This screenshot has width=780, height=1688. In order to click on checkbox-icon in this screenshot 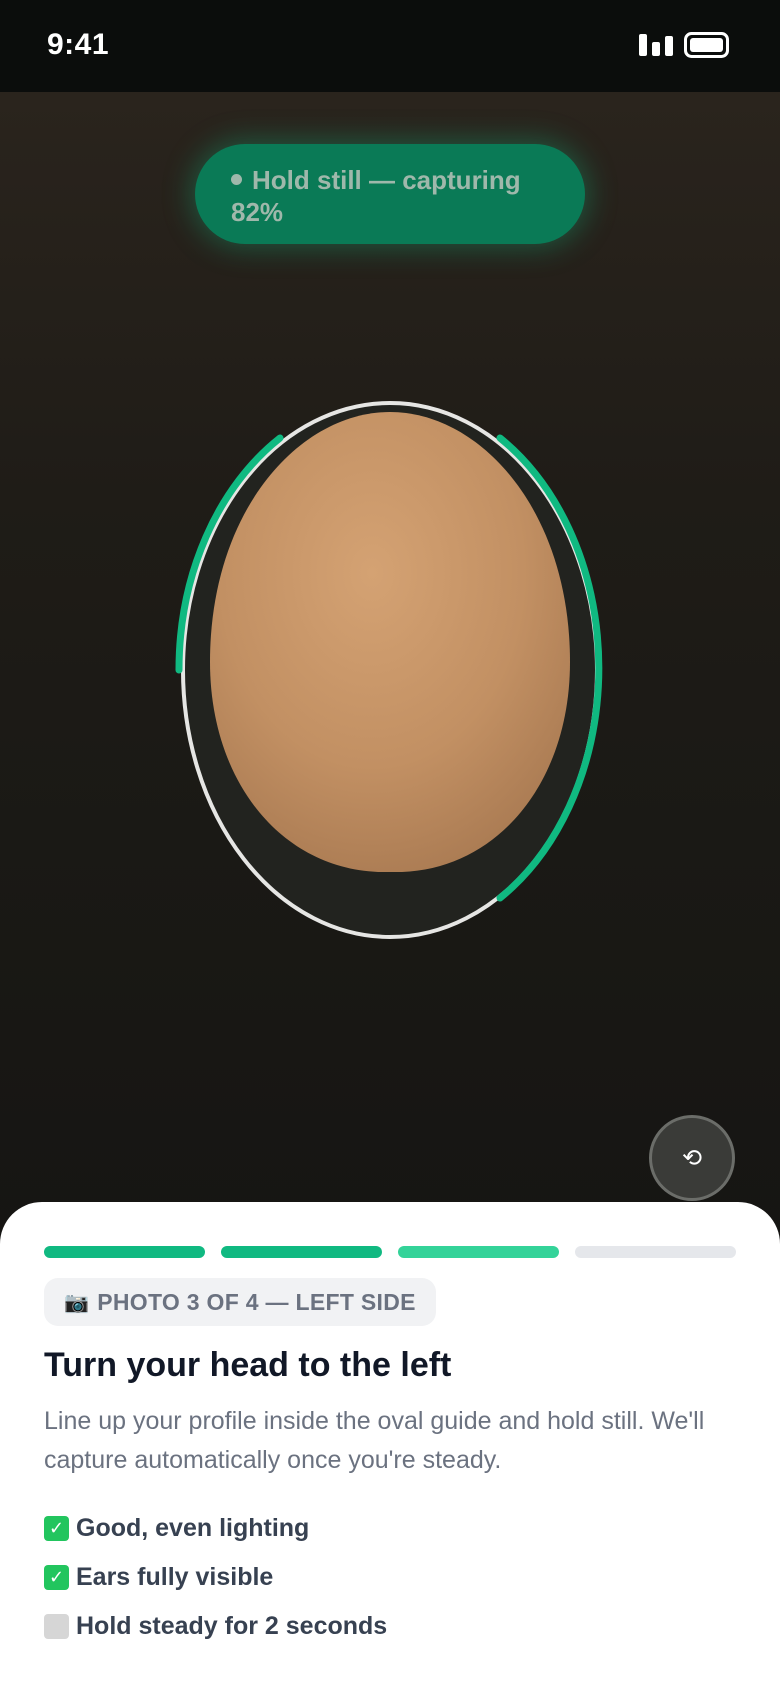, I will do `click(56, 1626)`.